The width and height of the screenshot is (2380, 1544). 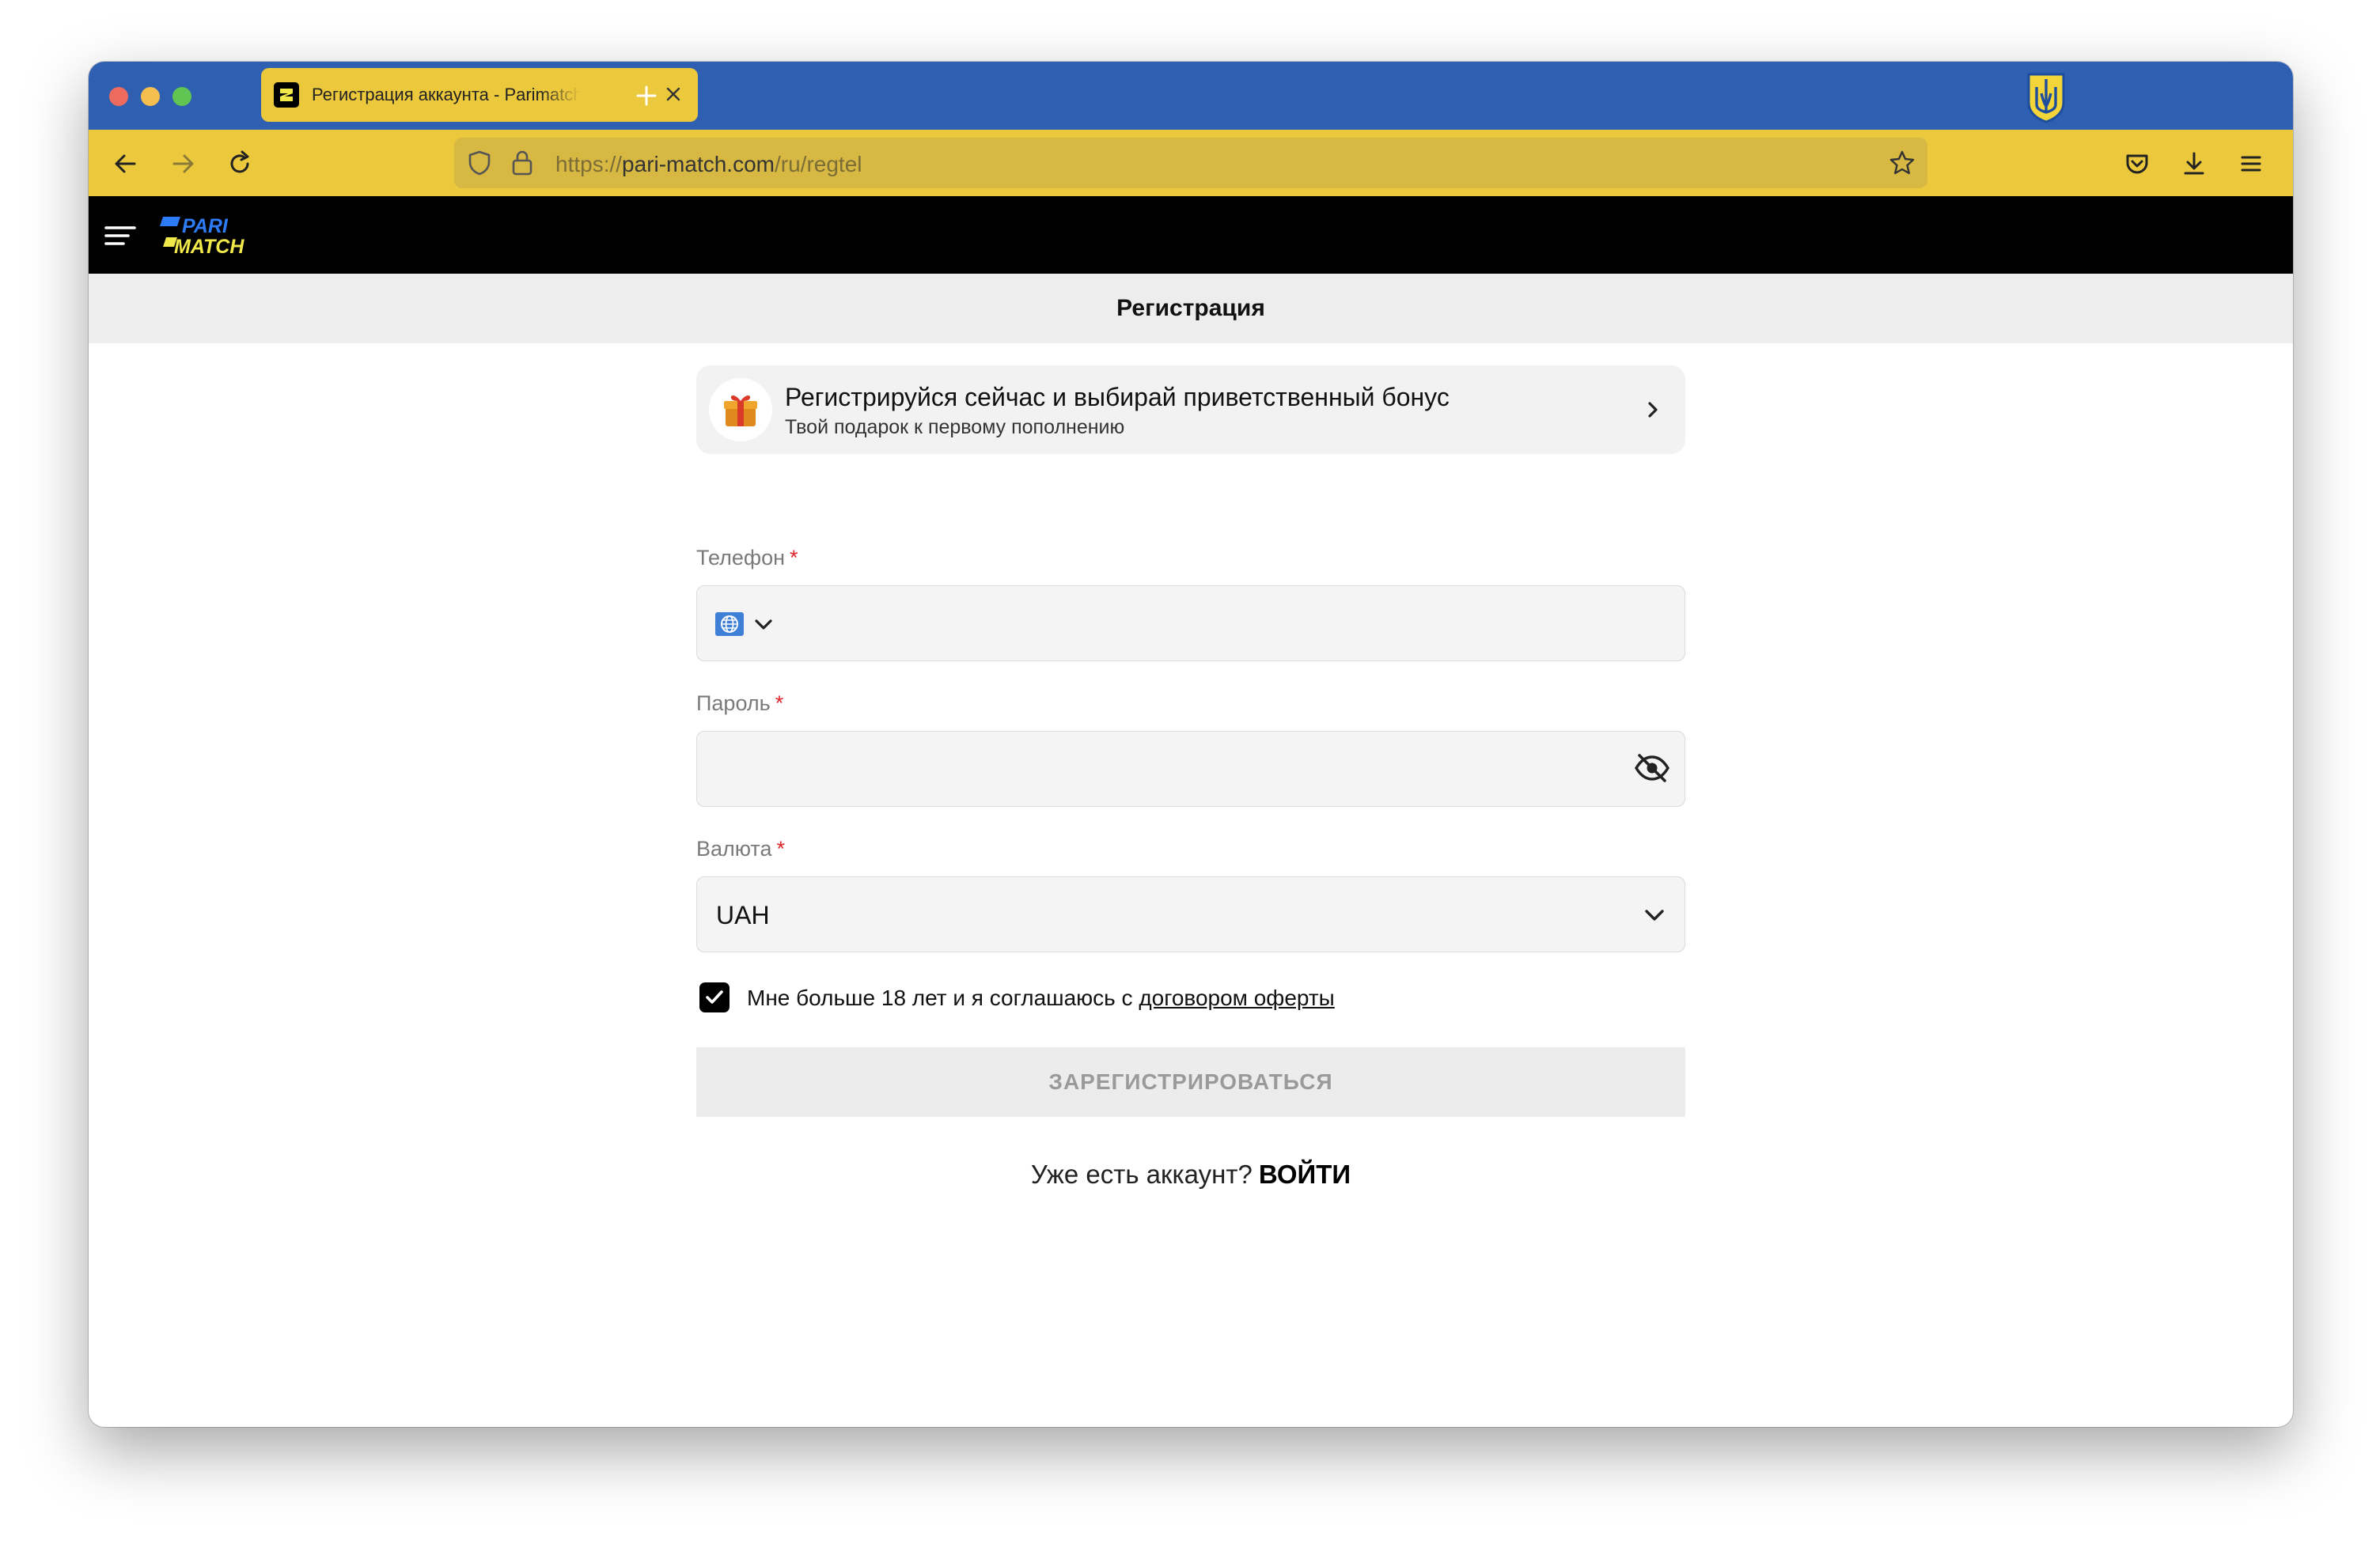 What do you see at coordinates (673, 94) in the screenshot?
I see `close-tab-icon` at bounding box center [673, 94].